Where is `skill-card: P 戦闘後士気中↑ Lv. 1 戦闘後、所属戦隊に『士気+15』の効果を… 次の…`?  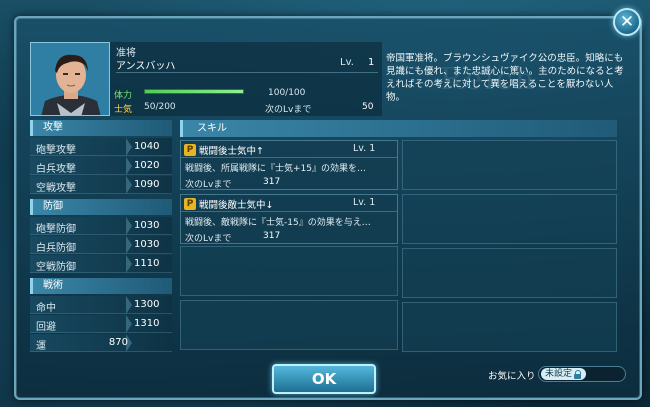
skill-card: P 戦闘後士気中↑ Lv. 1 戦闘後、所属戦隊に『士気+15』の効果を… 次の… is located at coordinates (289, 165).